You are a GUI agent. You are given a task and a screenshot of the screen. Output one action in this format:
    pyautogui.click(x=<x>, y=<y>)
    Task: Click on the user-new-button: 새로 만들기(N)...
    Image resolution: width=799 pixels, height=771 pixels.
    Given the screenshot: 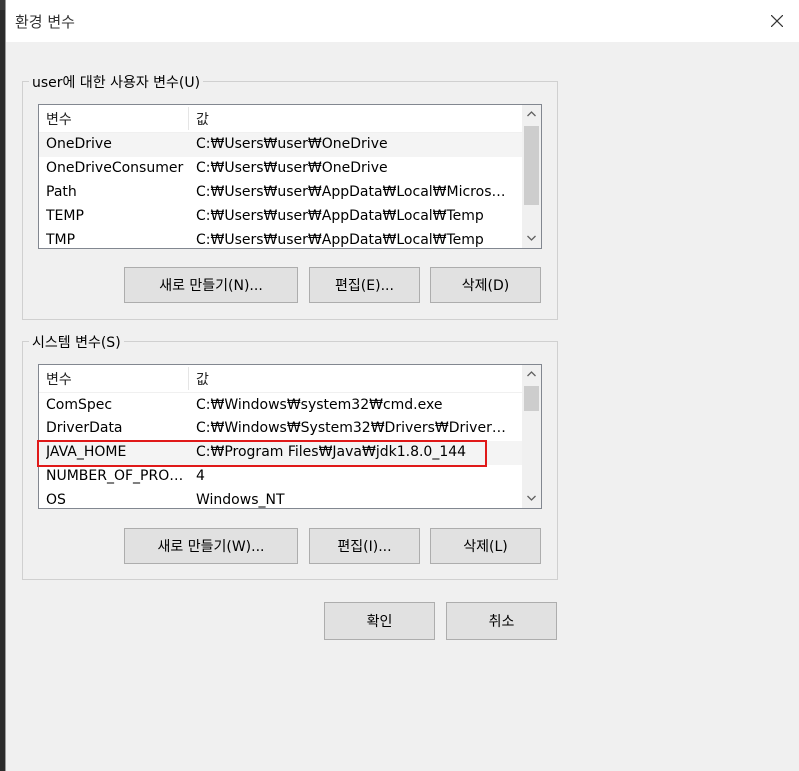 What is the action you would take?
    pyautogui.click(x=211, y=285)
    